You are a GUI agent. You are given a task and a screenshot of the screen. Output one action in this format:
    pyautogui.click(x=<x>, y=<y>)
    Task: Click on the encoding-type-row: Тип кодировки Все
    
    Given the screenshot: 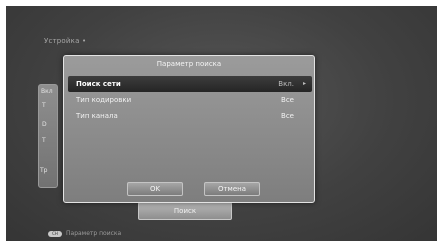 What is the action you would take?
    pyautogui.click(x=190, y=100)
    